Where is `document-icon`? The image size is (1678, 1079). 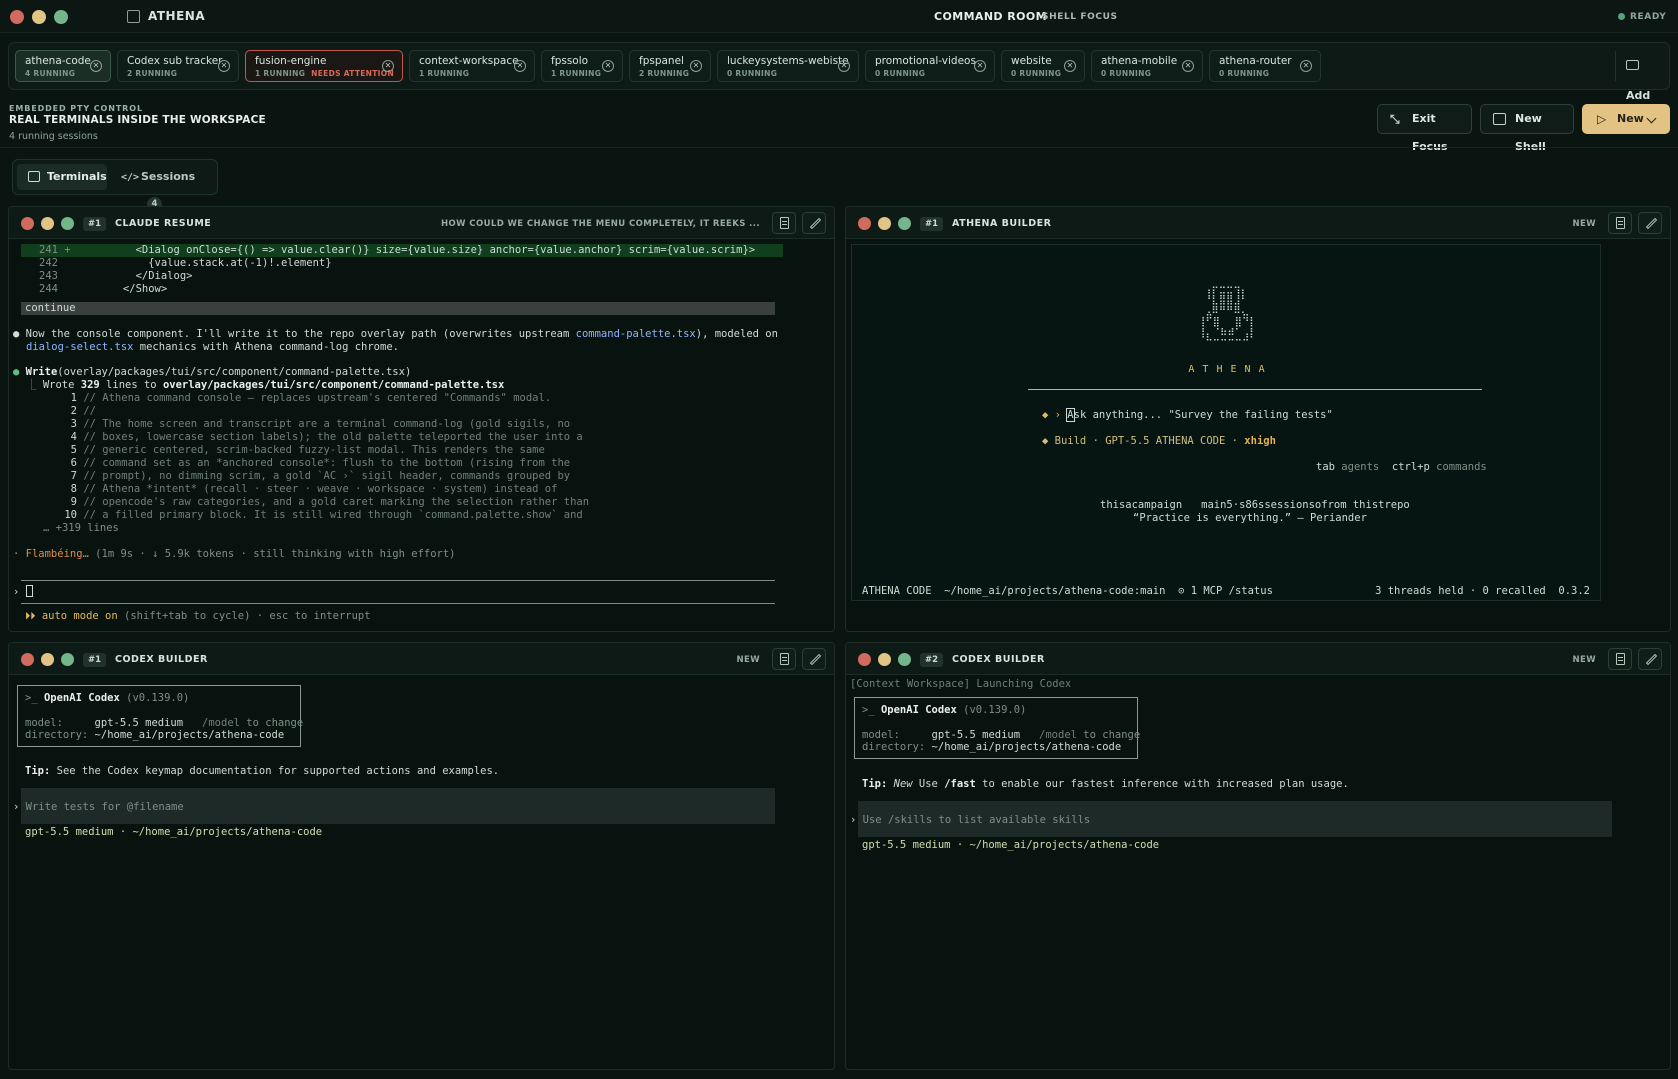 document-icon is located at coordinates (1620, 659).